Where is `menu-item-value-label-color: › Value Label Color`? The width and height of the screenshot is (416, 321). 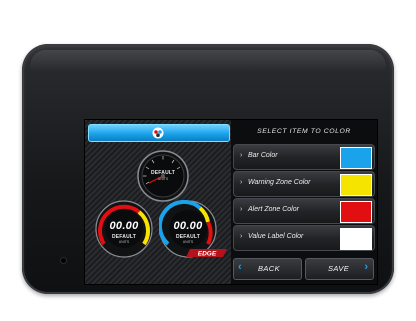
menu-item-value-label-color: › Value Label Color is located at coordinates (304, 238).